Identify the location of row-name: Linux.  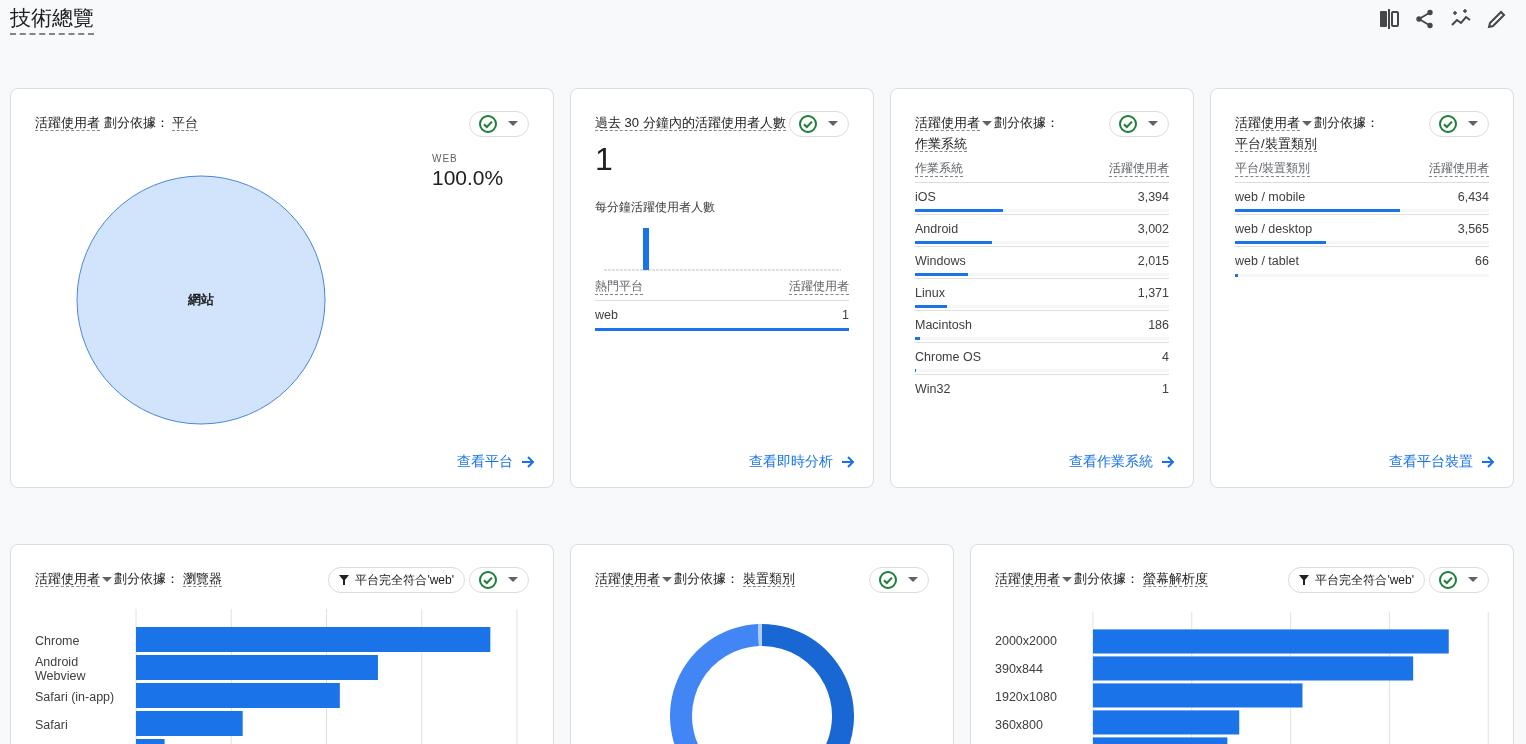
(930, 292).